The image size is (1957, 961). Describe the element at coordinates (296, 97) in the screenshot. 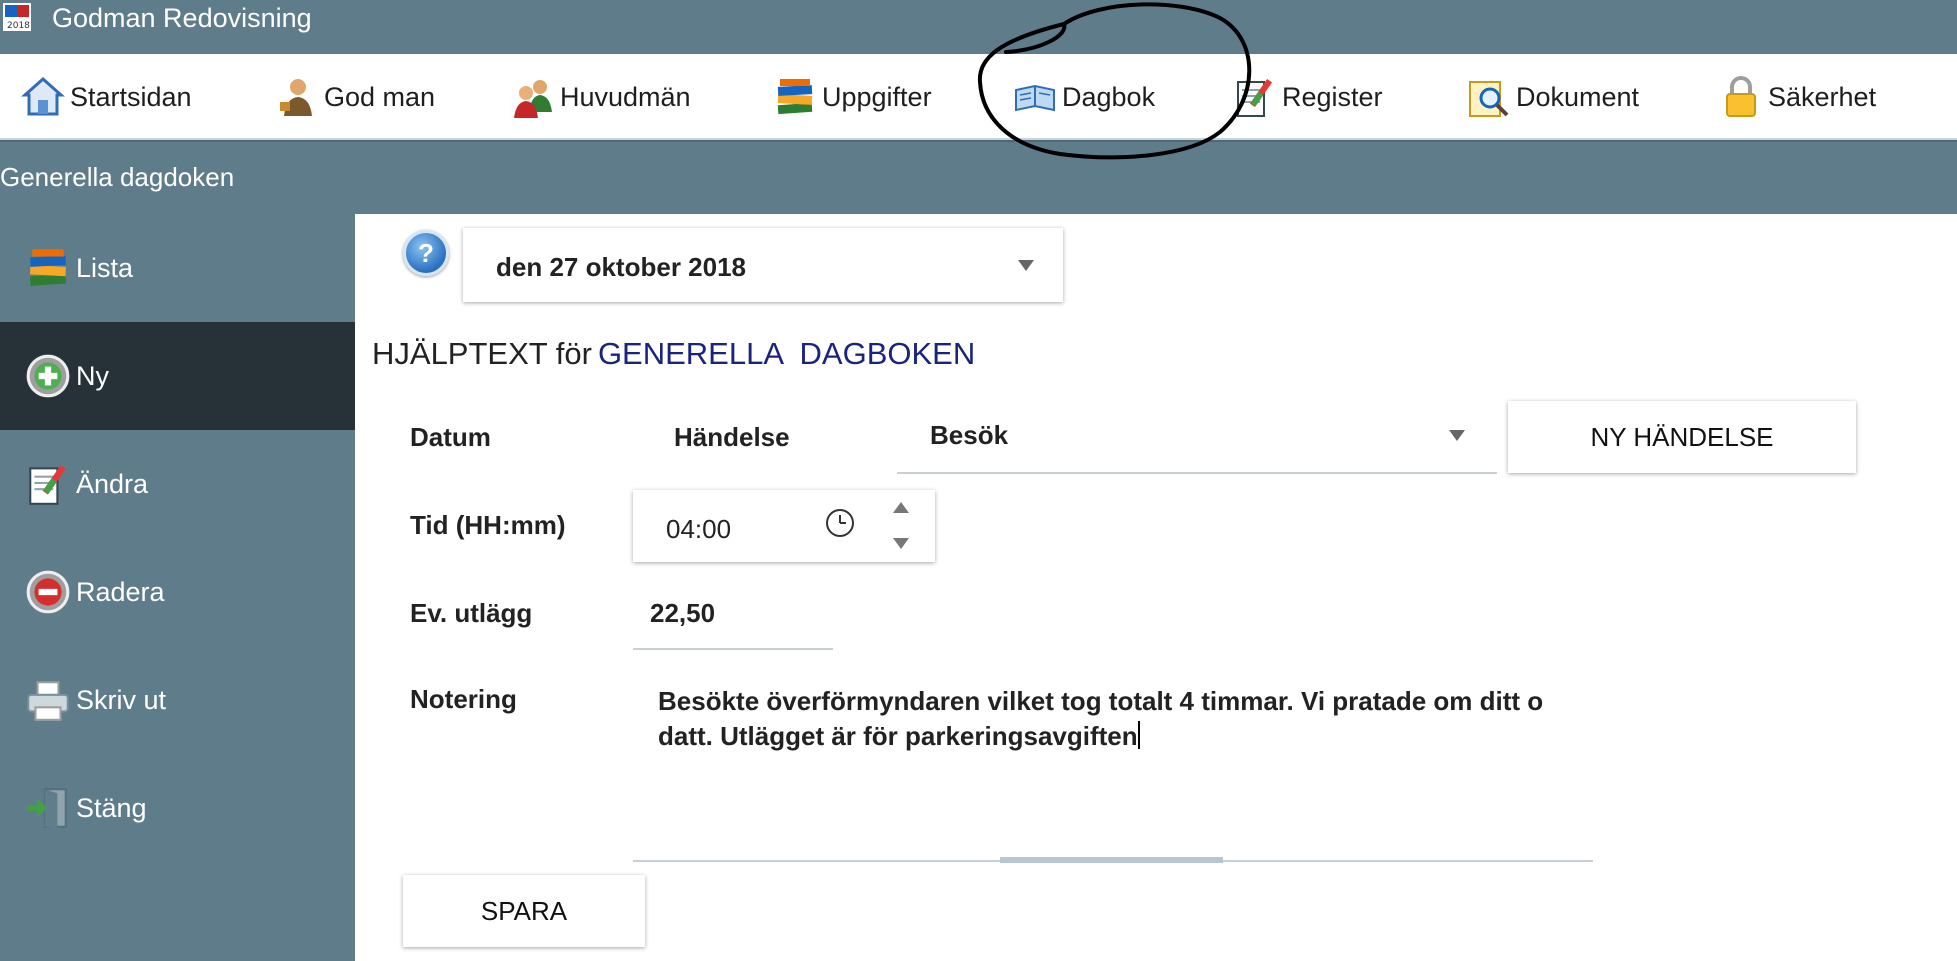

I see `person-icon` at that location.